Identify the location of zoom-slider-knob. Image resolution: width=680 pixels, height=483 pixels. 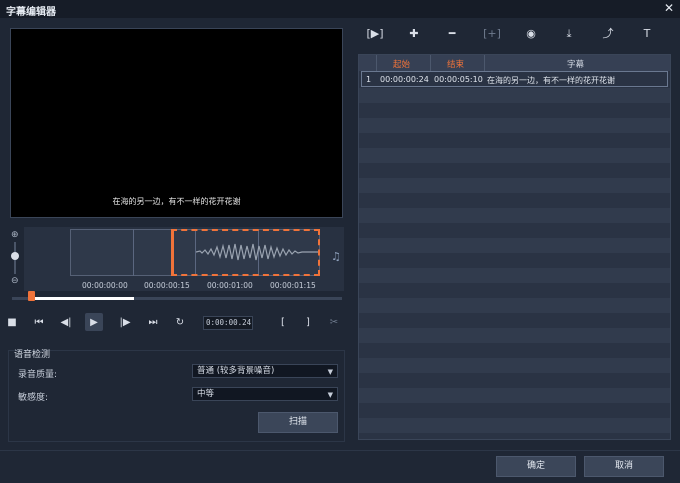
(15, 256).